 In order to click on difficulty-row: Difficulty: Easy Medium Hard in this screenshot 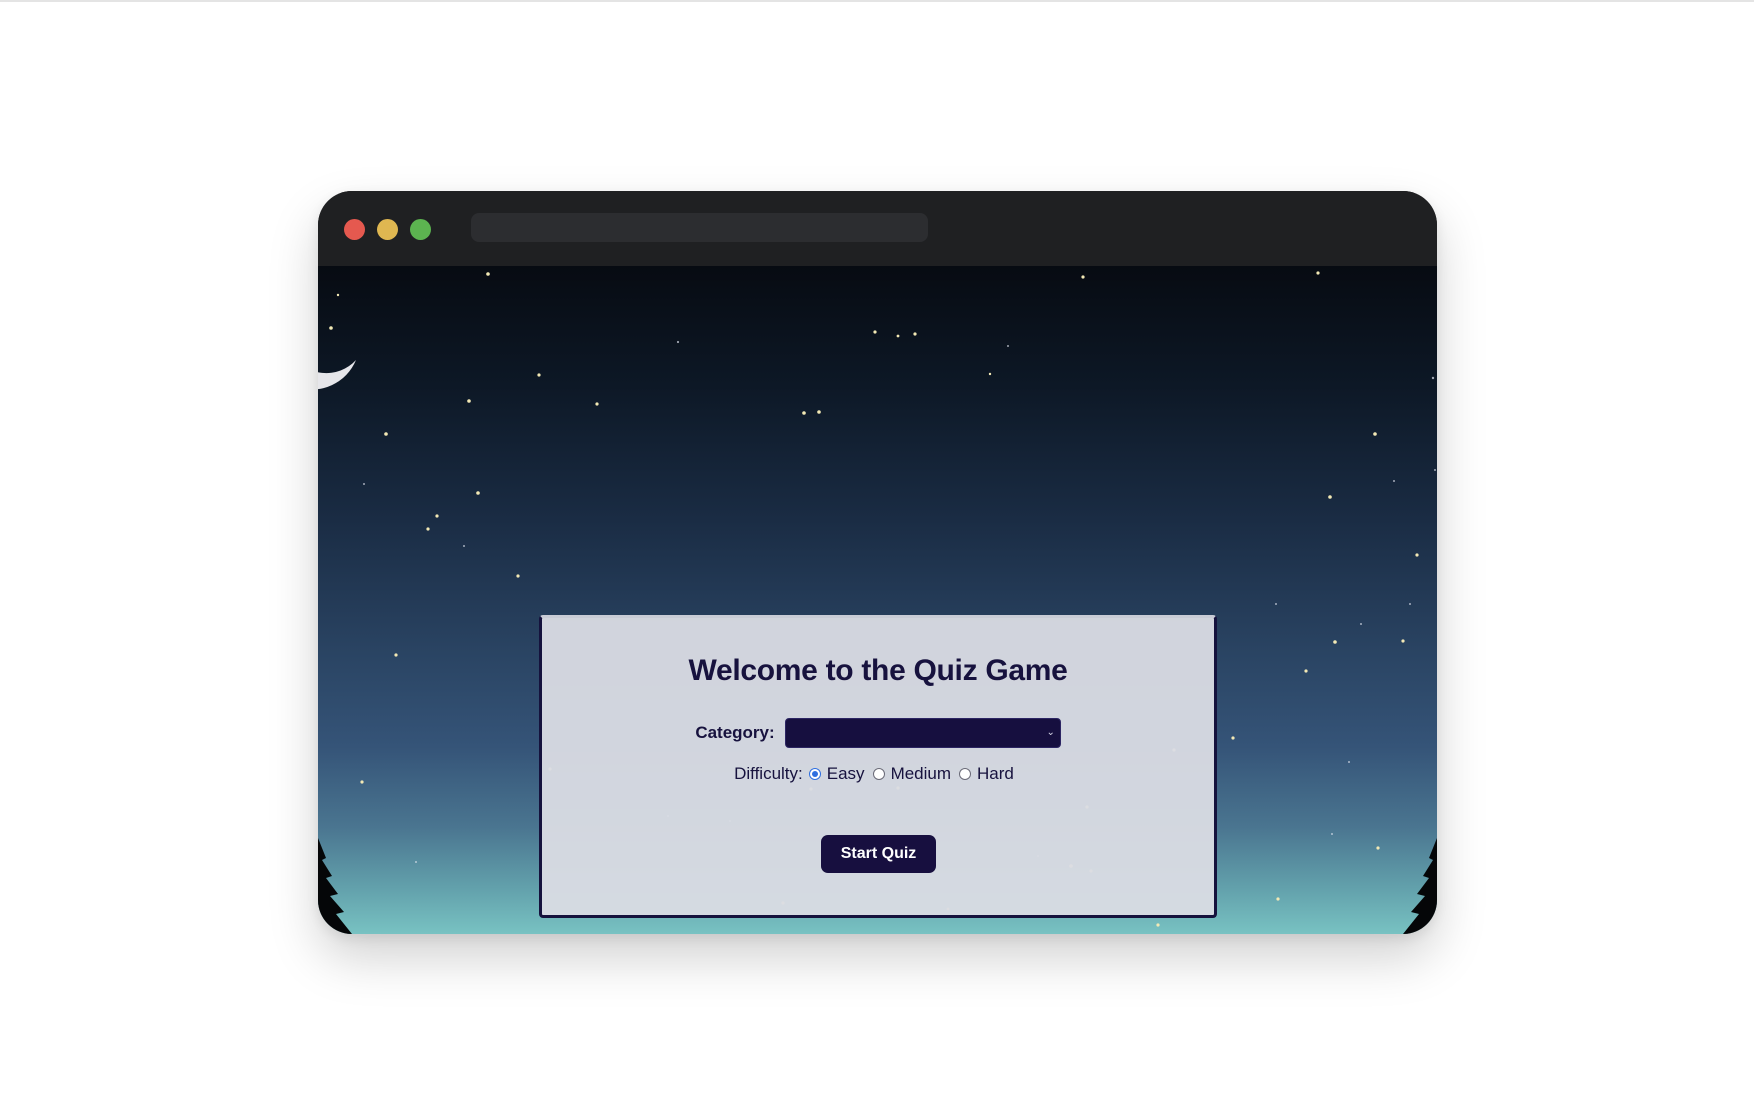, I will do `click(878, 774)`.